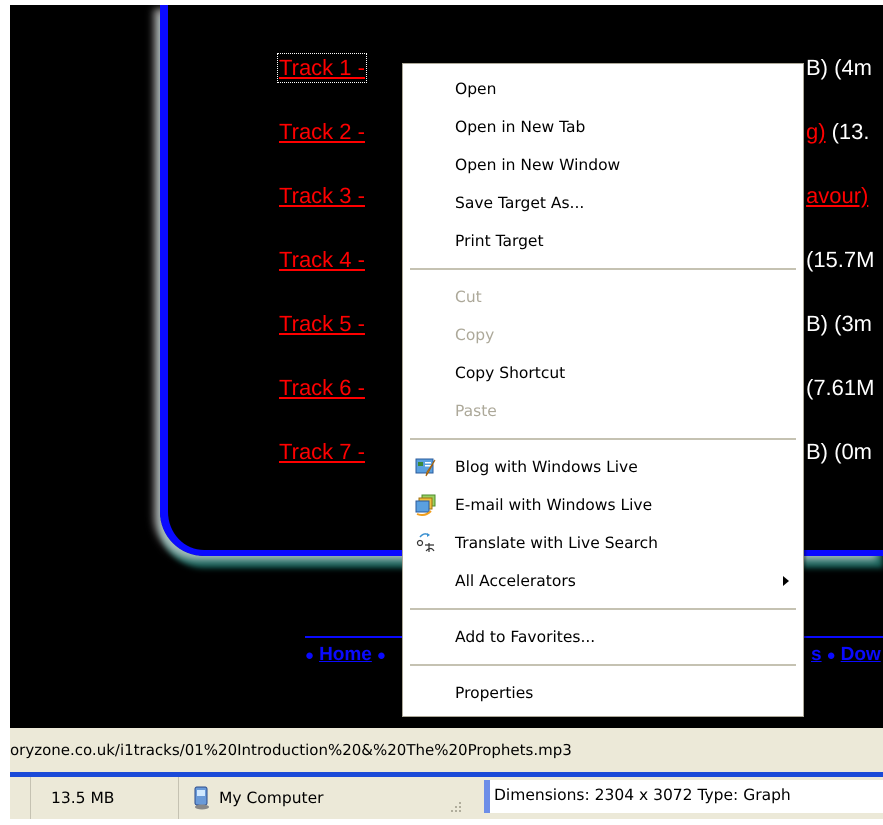 The image size is (883, 825). What do you see at coordinates (322, 388) in the screenshot?
I see `track-link: Track 6 -` at bounding box center [322, 388].